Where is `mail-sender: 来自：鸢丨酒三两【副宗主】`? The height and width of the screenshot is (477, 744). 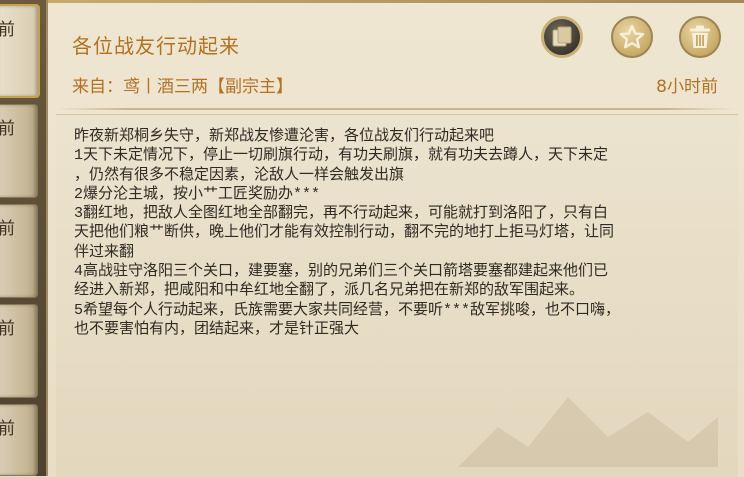
mail-sender: 来自：鸢丨酒三两【副宗主】 is located at coordinates (182, 87).